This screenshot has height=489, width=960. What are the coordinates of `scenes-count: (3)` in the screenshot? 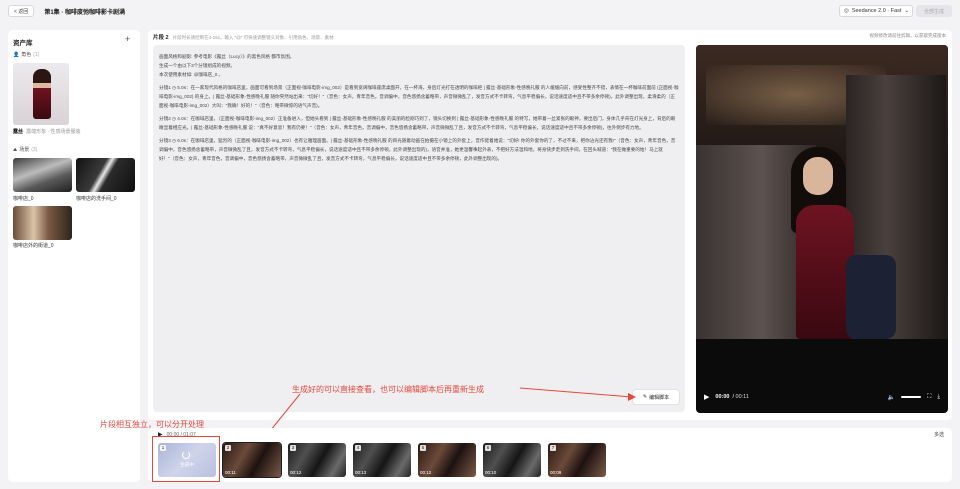 It's located at (34, 149).